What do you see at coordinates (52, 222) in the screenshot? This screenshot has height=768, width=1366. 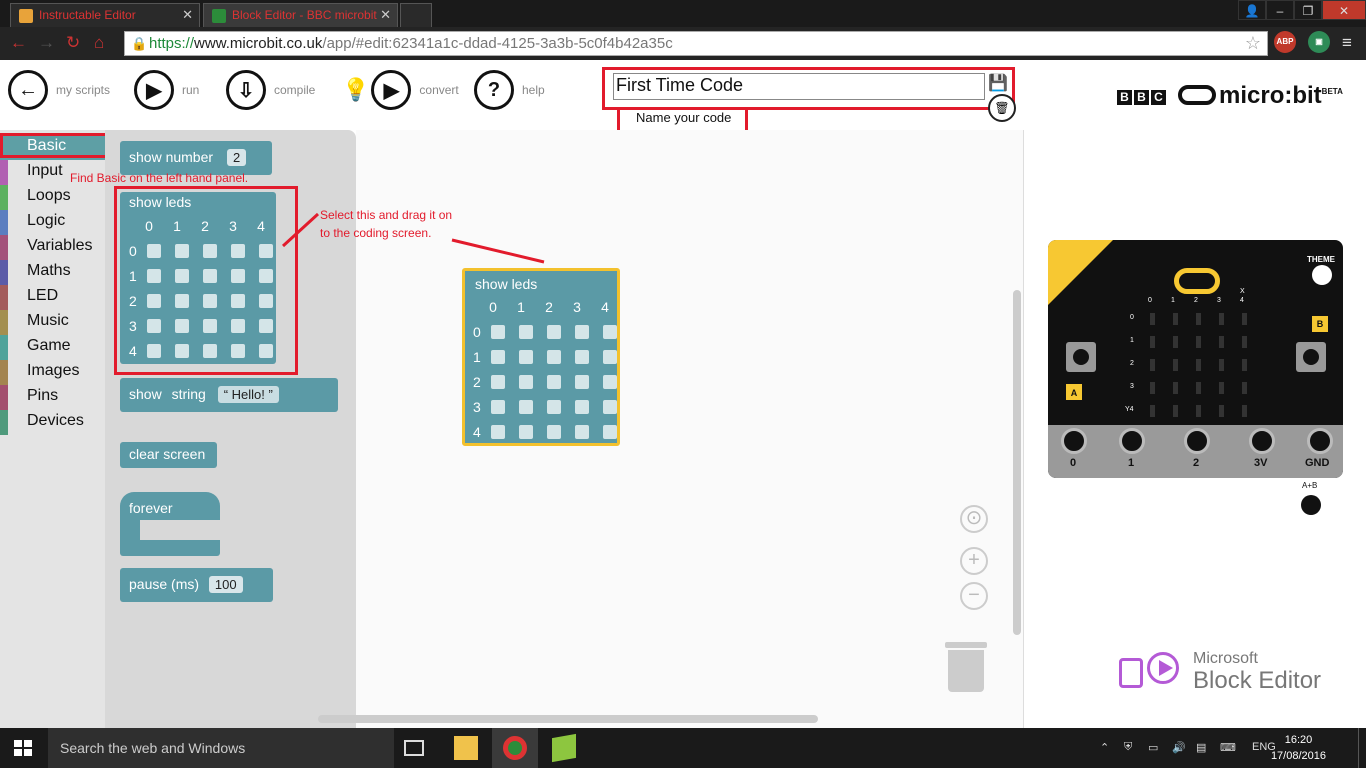 I see `category-logic: Logic` at bounding box center [52, 222].